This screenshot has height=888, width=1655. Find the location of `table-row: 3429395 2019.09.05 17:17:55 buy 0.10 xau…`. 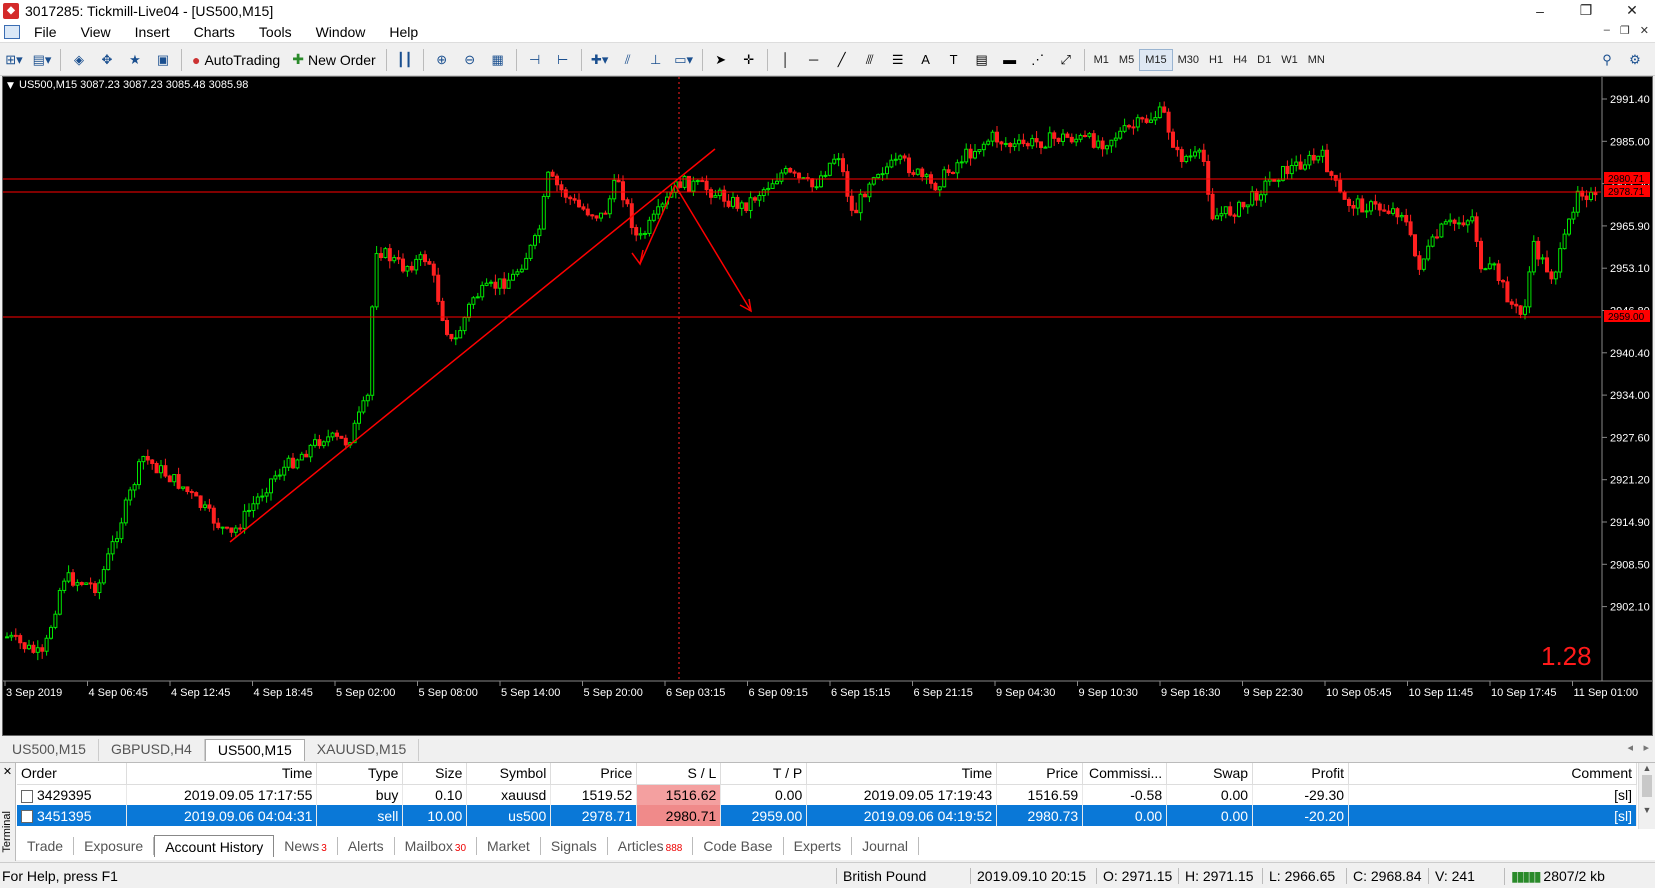

table-row: 3429395 2019.09.05 17:17:55 buy 0.10 xau… is located at coordinates (827, 794).